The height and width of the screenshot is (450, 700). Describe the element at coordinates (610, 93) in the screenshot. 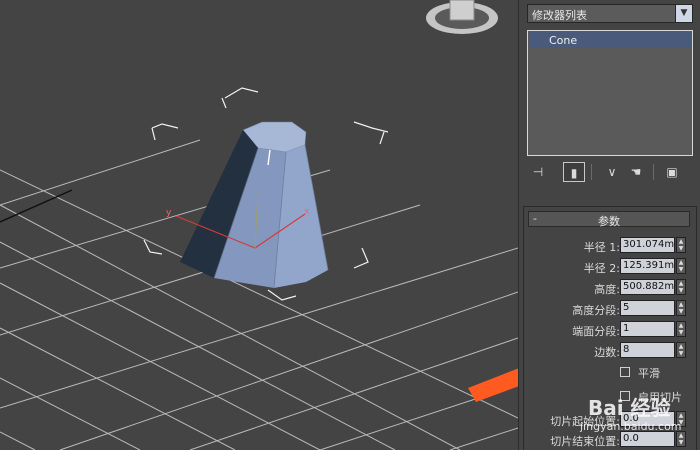

I see `modifier-stack: Cone` at that location.